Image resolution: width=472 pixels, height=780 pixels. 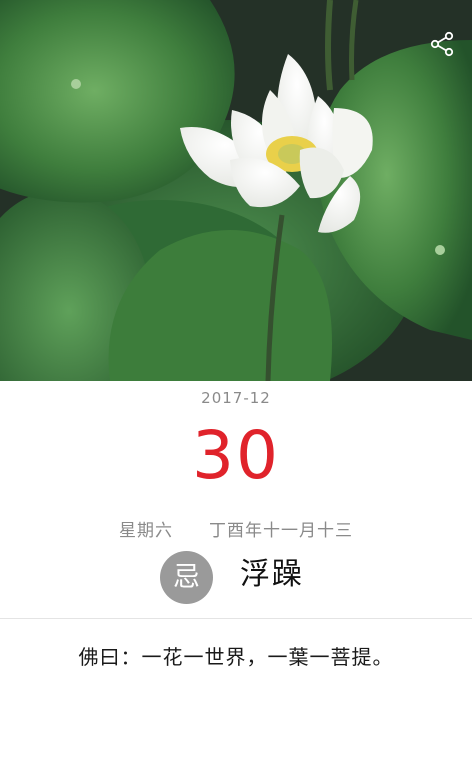 What do you see at coordinates (281, 531) in the screenshot?
I see `lunar-date: 丁酉年十一月十三` at bounding box center [281, 531].